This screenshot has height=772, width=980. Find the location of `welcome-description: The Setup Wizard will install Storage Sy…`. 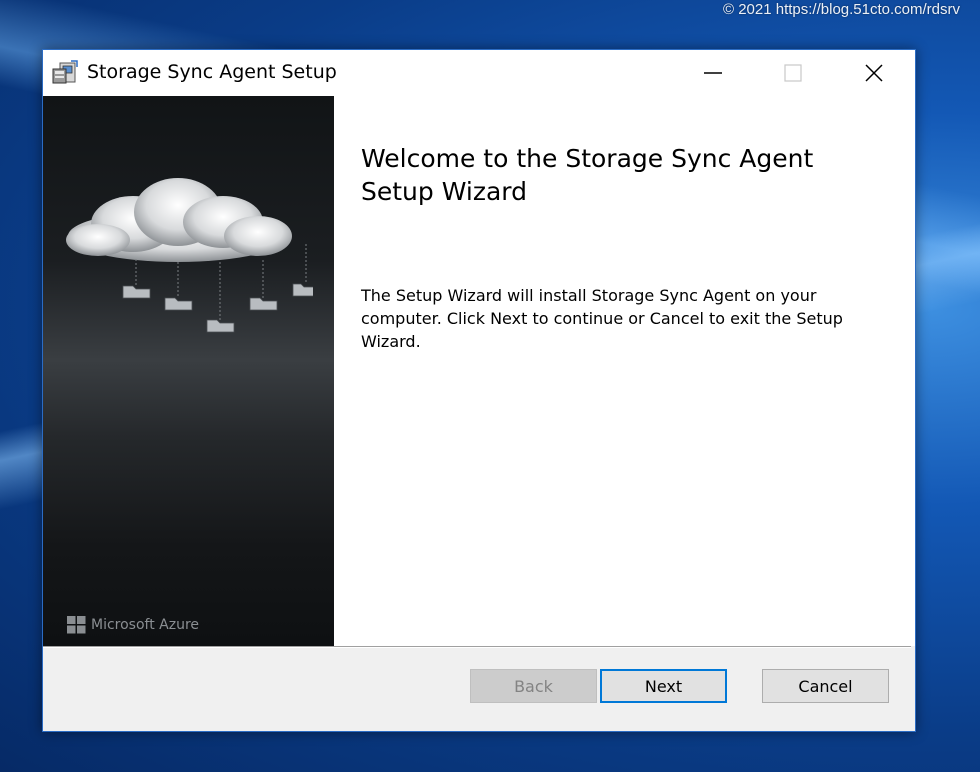

welcome-description: The Setup Wizard will install Storage Sy… is located at coordinates (602, 318).